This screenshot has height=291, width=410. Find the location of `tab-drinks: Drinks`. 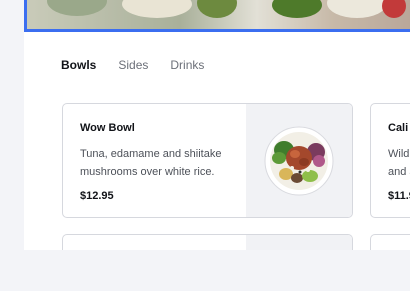

tab-drinks: Drinks is located at coordinates (187, 65).